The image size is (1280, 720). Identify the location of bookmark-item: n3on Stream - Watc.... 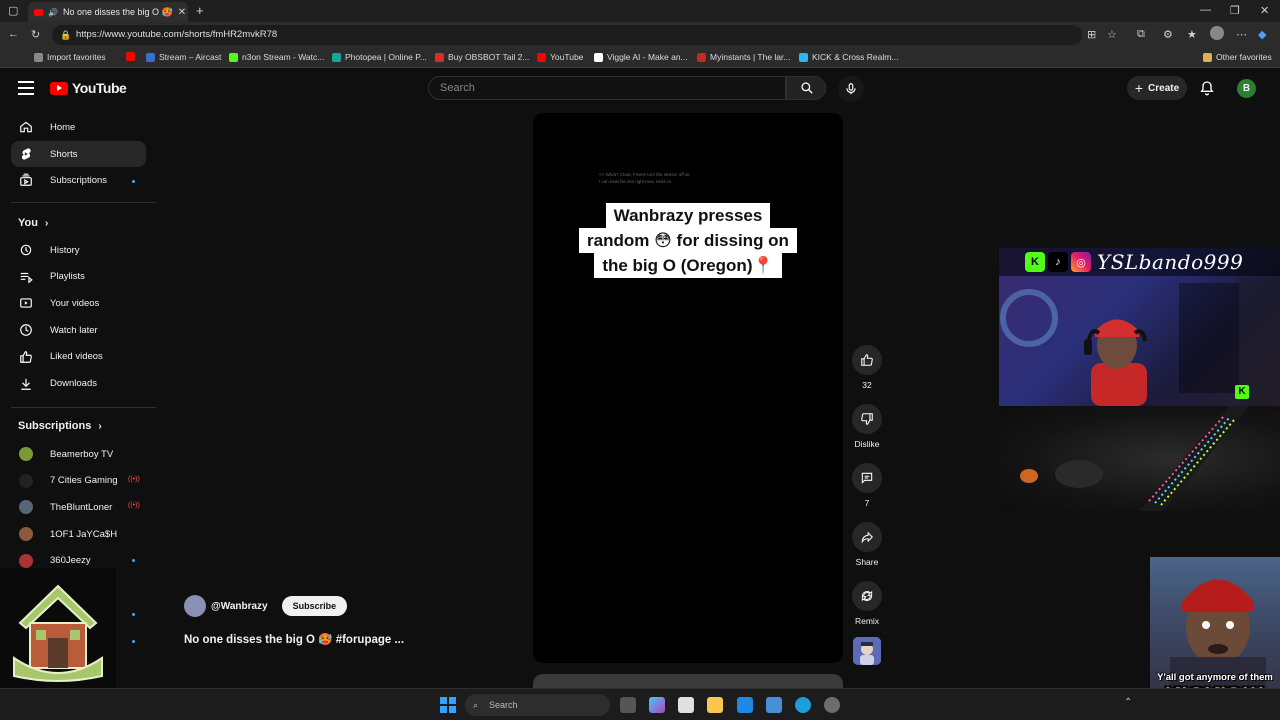
(276, 57).